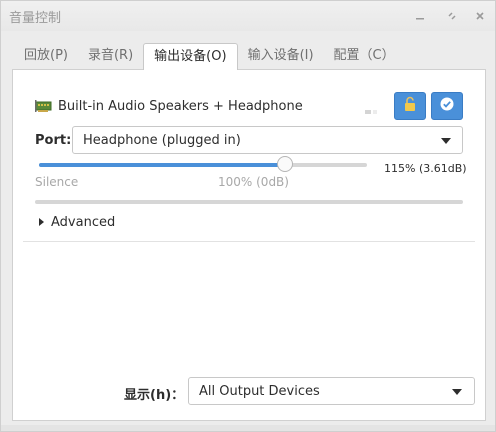 Image resolution: width=496 pixels, height=432 pixels. Describe the element at coordinates (41, 222) in the screenshot. I see `expander-arrow-icon` at that location.